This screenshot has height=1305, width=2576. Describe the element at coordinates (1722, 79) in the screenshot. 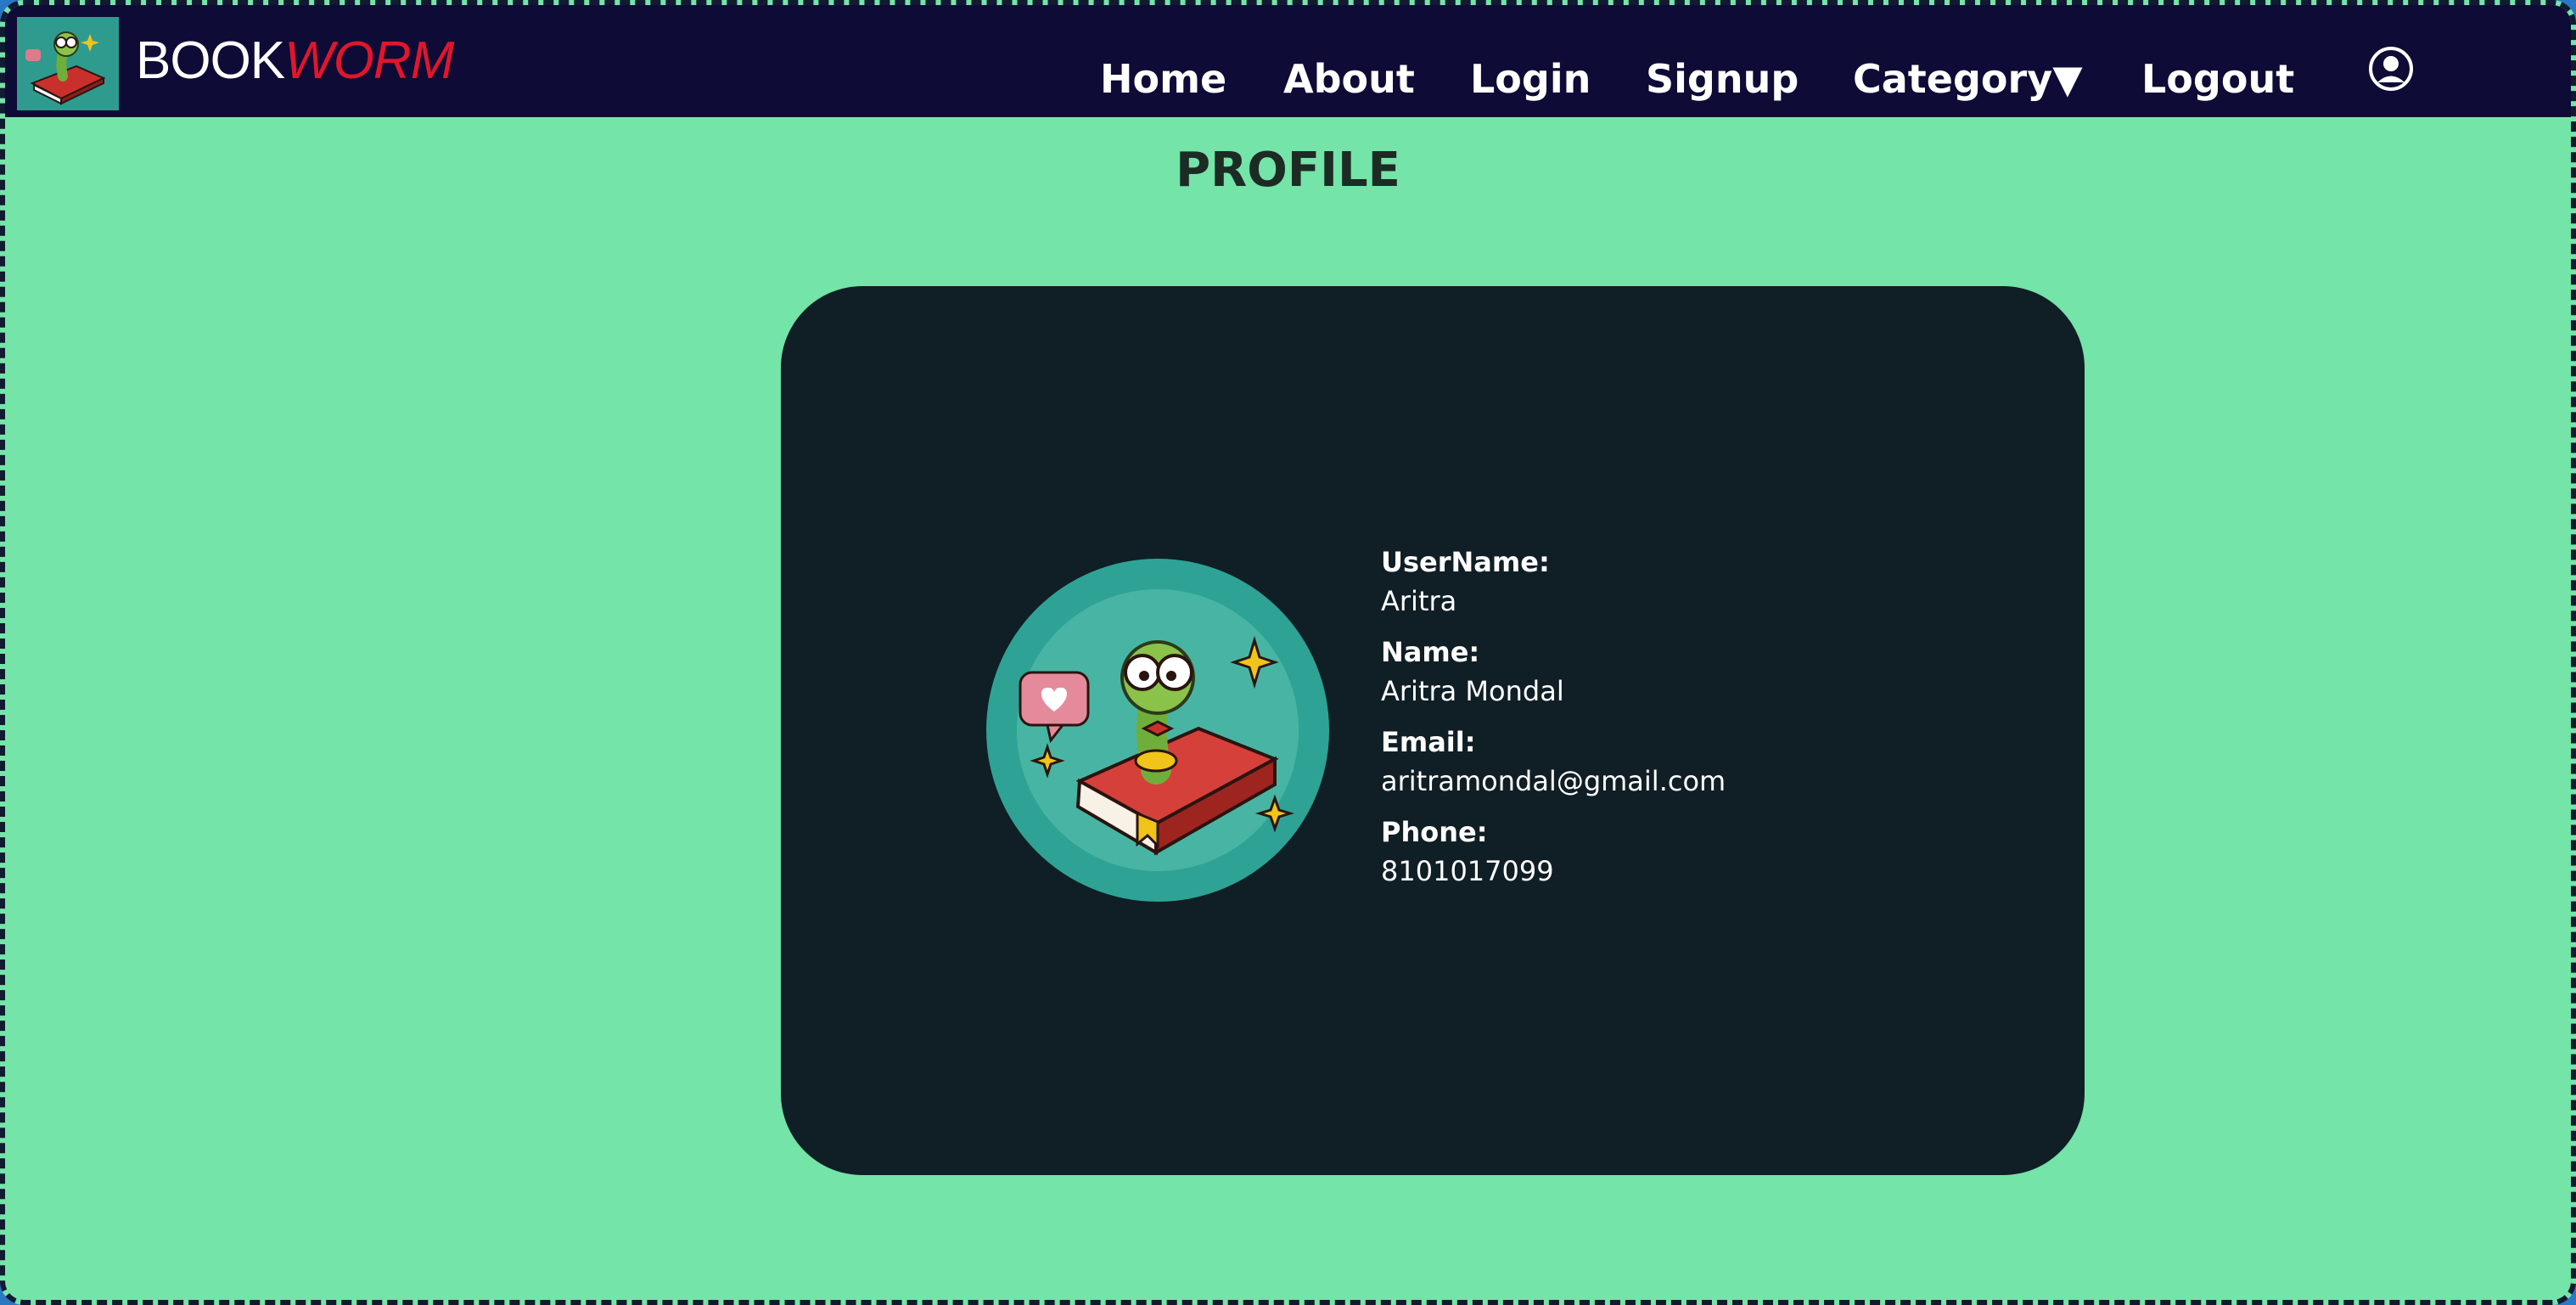

I see `nav-signup-link: Signup` at that location.